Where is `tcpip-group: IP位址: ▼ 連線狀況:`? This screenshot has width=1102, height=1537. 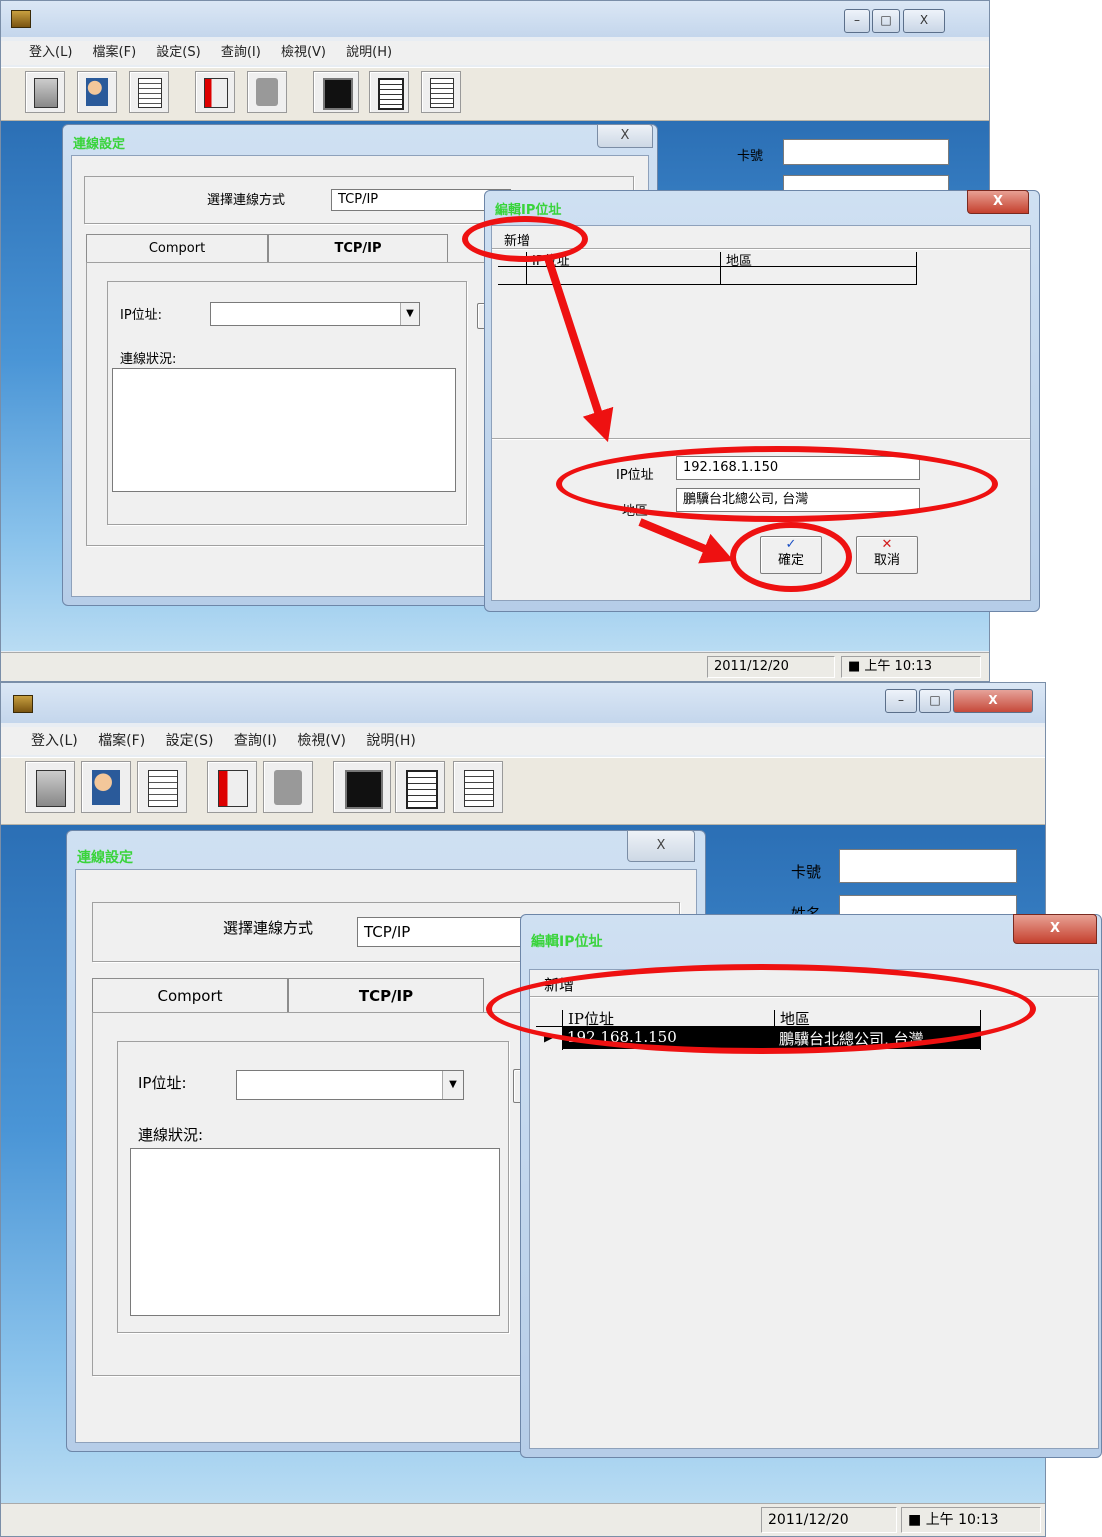
tcpip-group: IP位址: ▼ 連線狀況: is located at coordinates (313, 1187).